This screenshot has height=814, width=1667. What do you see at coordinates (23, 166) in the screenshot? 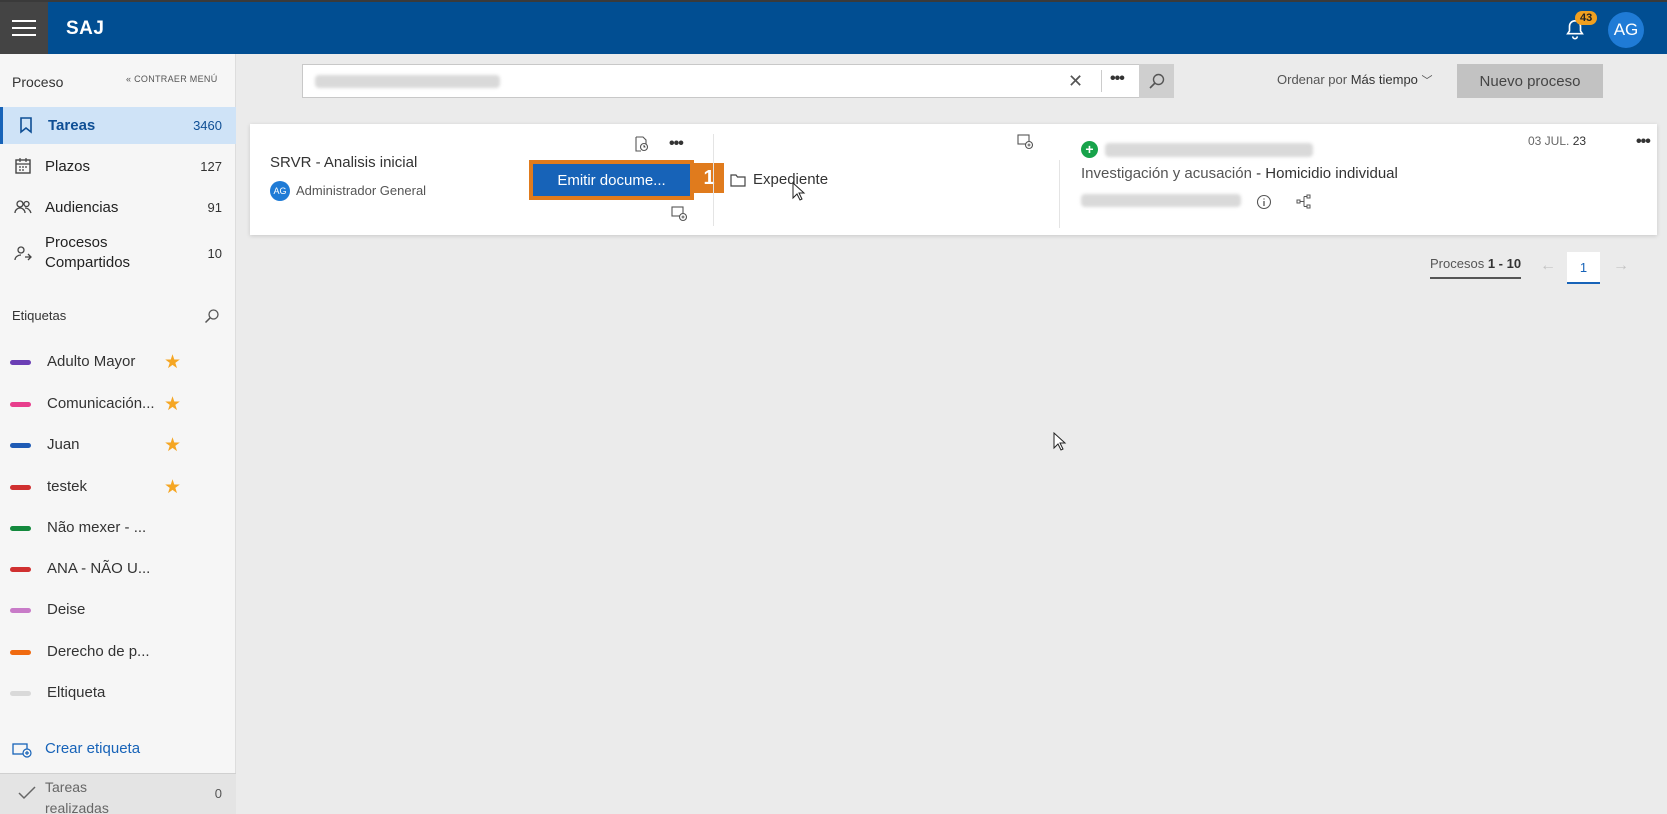
I see `calendar-icon` at bounding box center [23, 166].